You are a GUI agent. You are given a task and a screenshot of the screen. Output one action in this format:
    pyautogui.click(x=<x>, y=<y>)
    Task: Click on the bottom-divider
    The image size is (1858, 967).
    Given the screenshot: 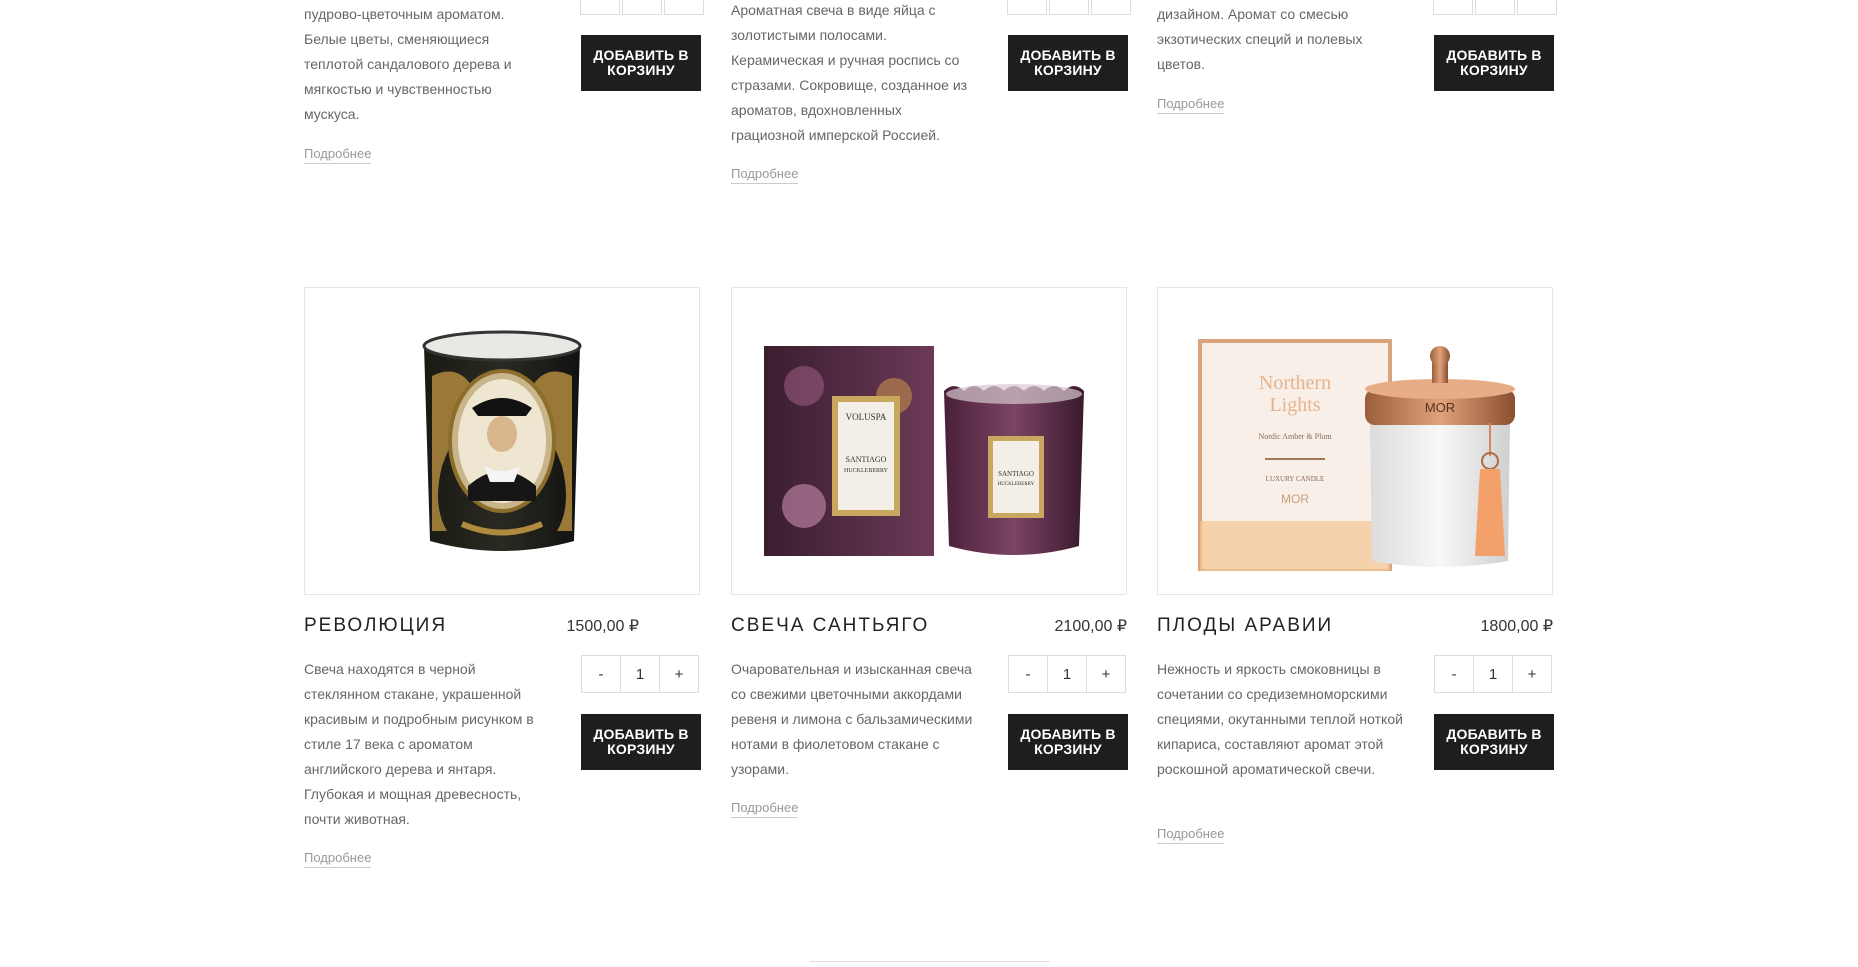 What is the action you would take?
    pyautogui.click(x=930, y=961)
    